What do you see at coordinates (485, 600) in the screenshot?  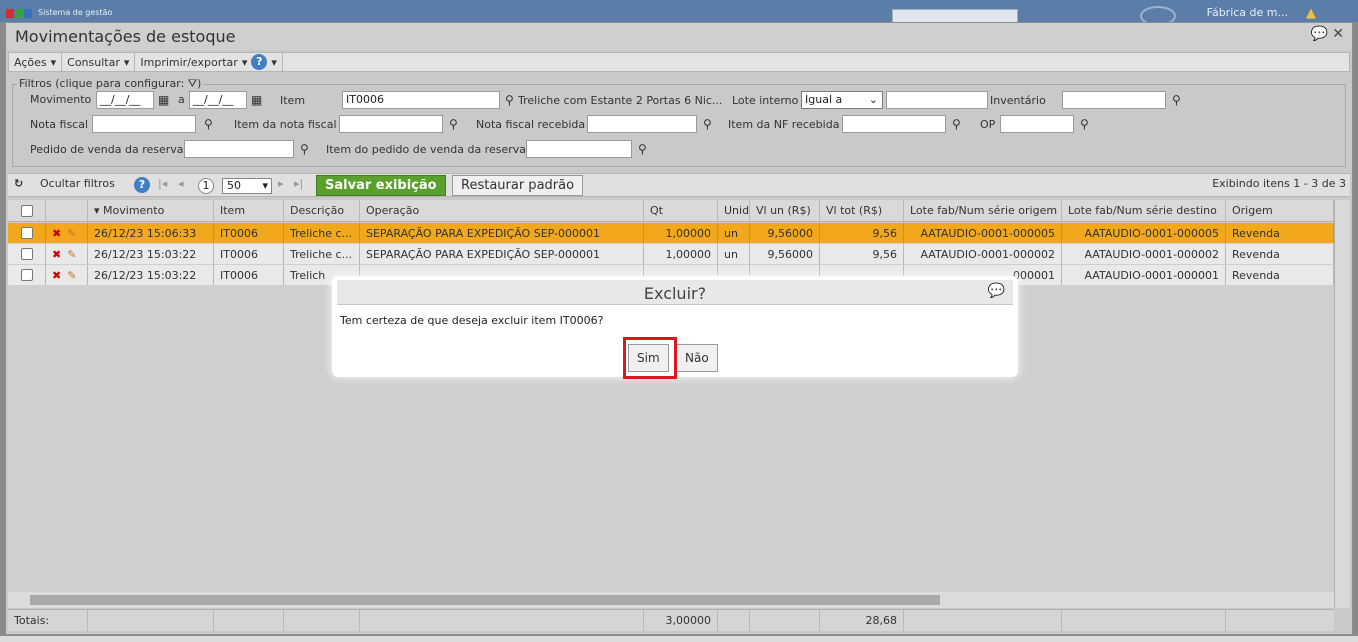 I see `scrollbar-thumb` at bounding box center [485, 600].